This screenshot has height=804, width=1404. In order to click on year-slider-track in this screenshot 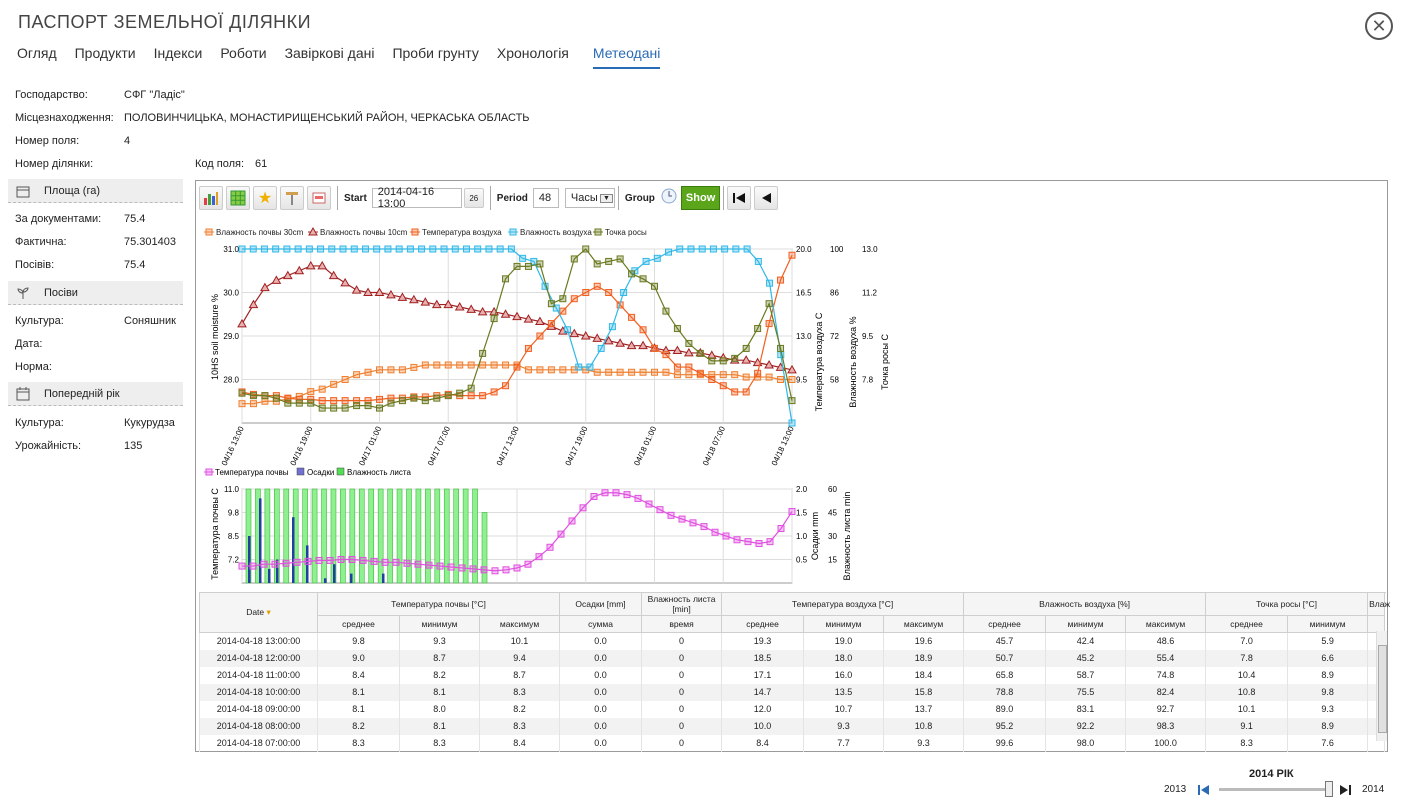, I will do `click(1275, 789)`.